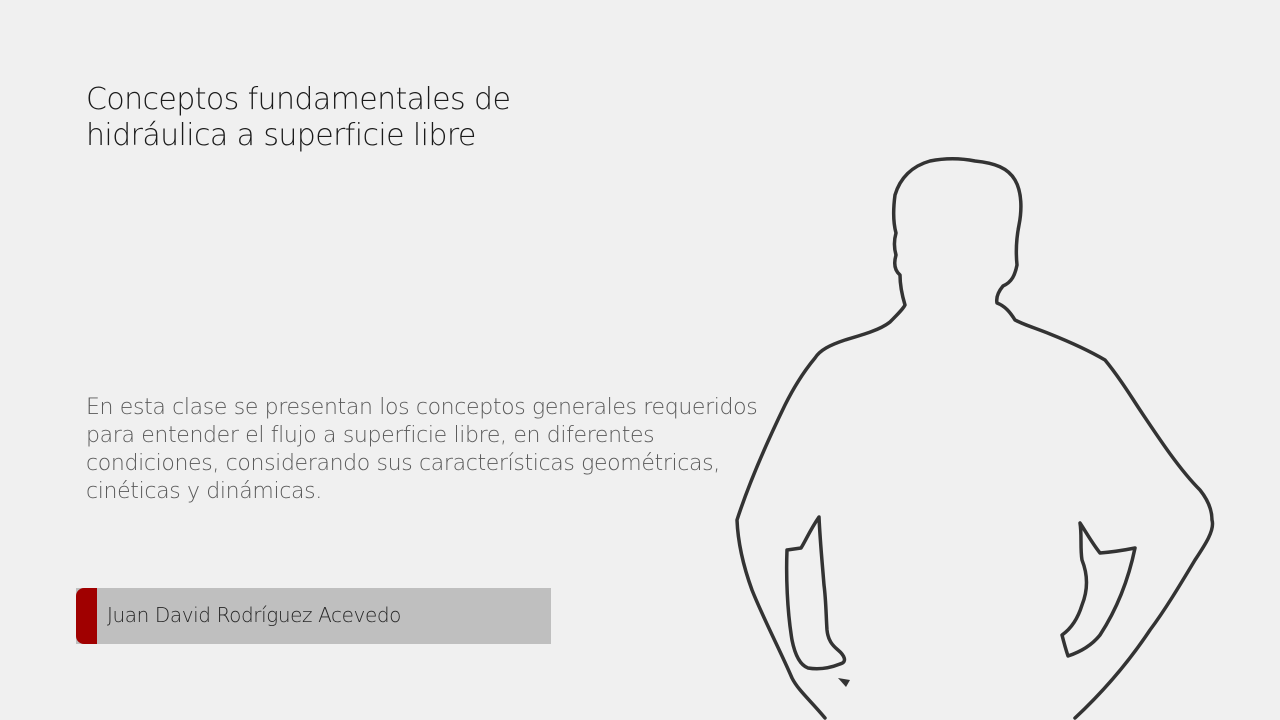 This screenshot has height=720, width=1280. What do you see at coordinates (815, 593) in the screenshot?
I see `person-outline-left-arm-gap` at bounding box center [815, 593].